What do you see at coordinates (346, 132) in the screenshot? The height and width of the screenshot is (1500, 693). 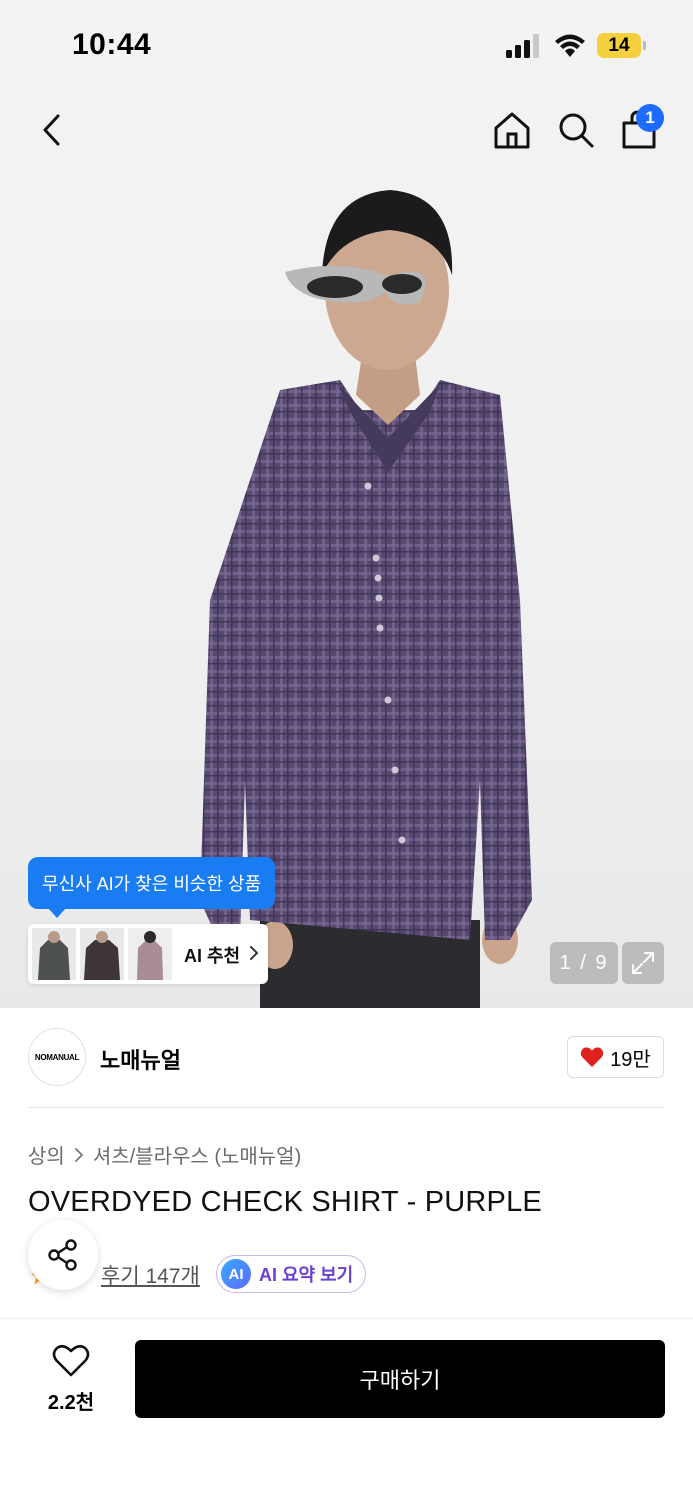 I see `top-nav` at bounding box center [346, 132].